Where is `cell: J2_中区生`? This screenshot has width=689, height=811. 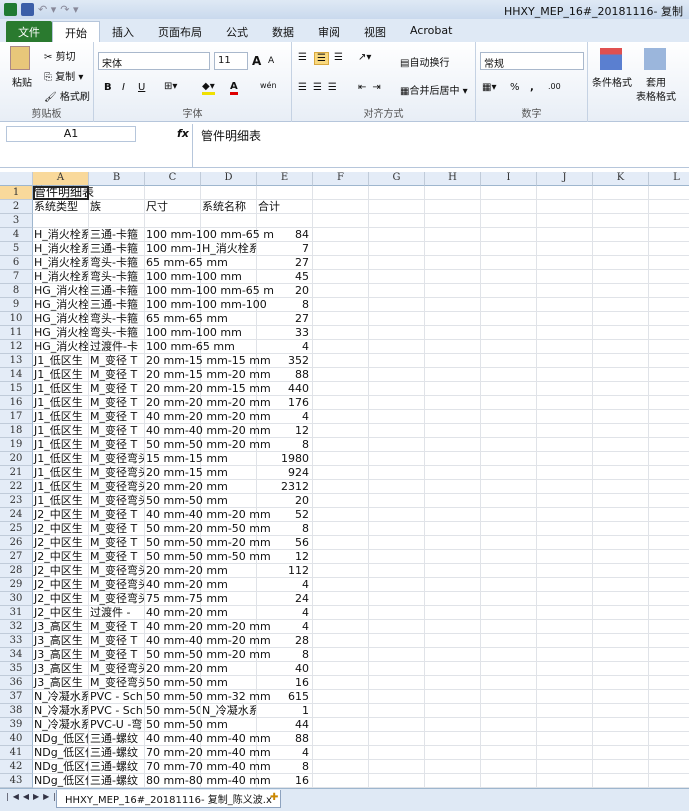 cell: J2_中区生 is located at coordinates (61, 571).